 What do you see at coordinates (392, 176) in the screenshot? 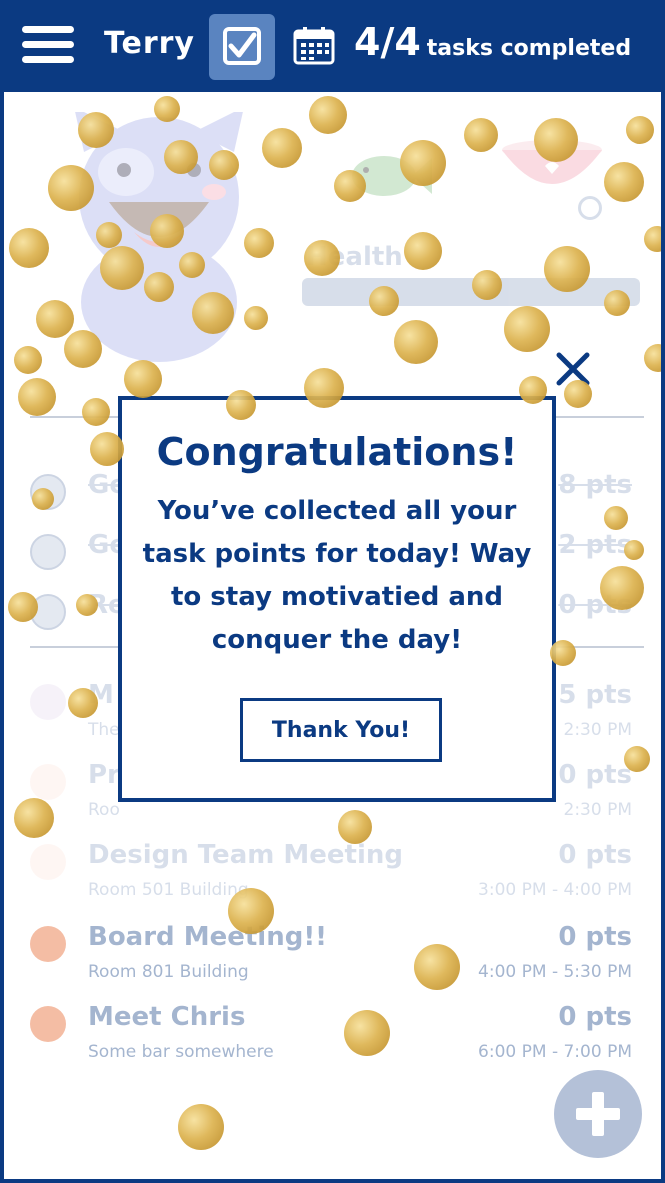
I see `fish-food-icon` at bounding box center [392, 176].